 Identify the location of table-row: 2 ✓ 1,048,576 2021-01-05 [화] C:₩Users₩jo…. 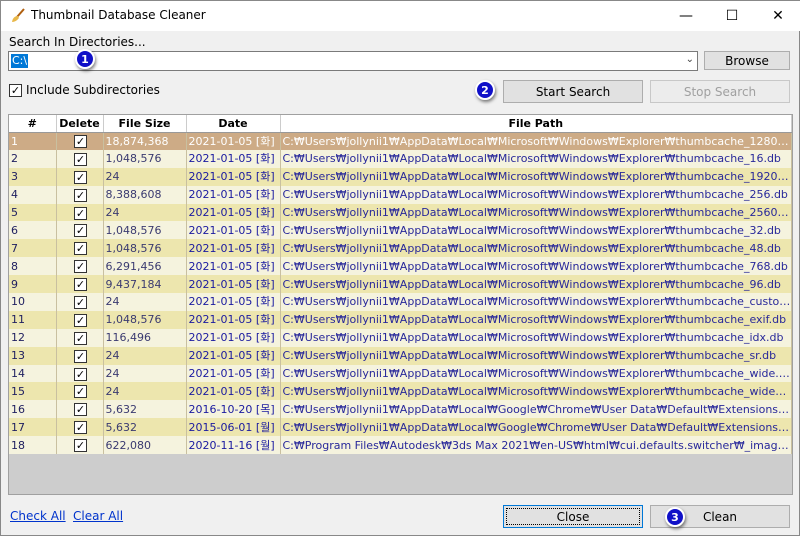
(400, 158).